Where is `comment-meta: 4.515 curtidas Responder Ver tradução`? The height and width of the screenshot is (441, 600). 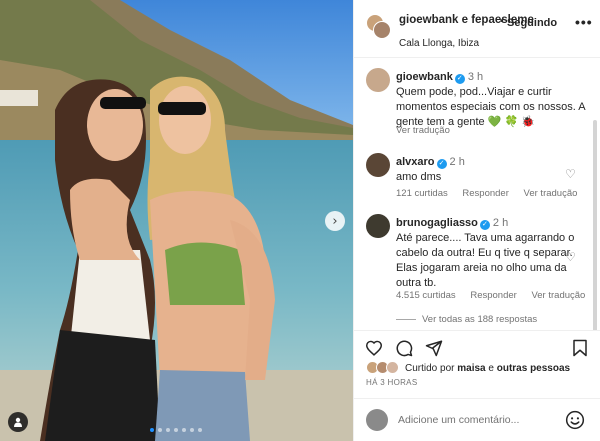 comment-meta: 4.515 curtidas Responder Ver tradução is located at coordinates (496, 295).